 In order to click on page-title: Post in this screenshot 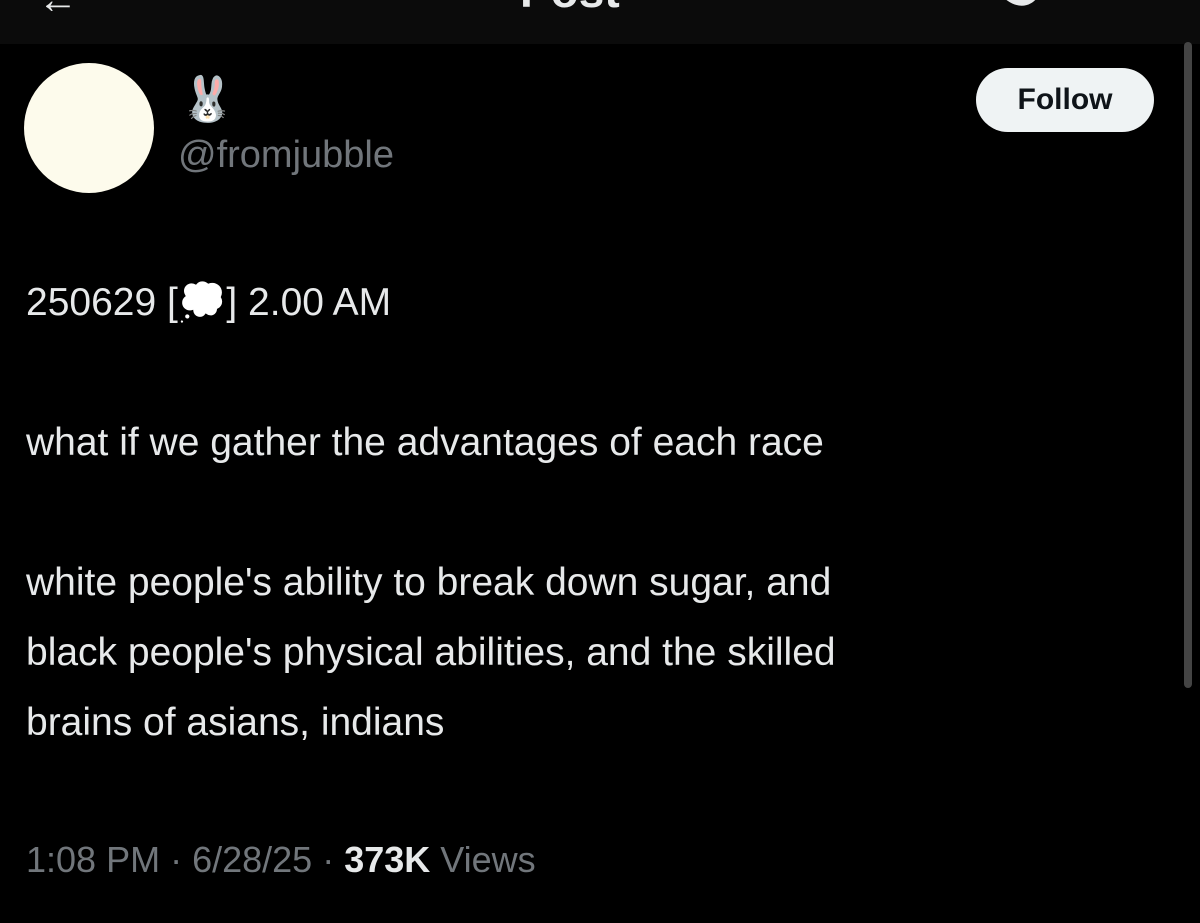, I will do `click(570, 9)`.